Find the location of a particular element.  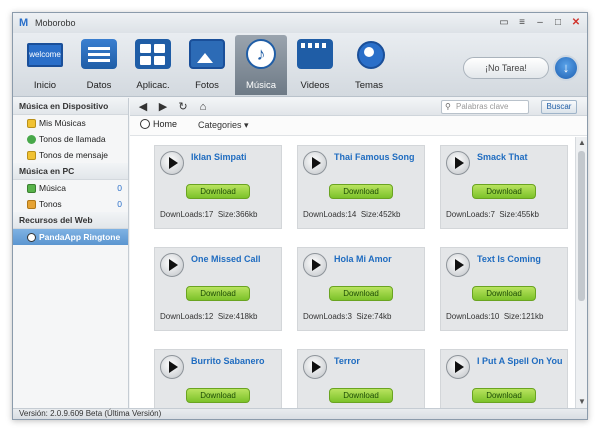

song-title: Iklan Simpati is located at coordinates (219, 157).